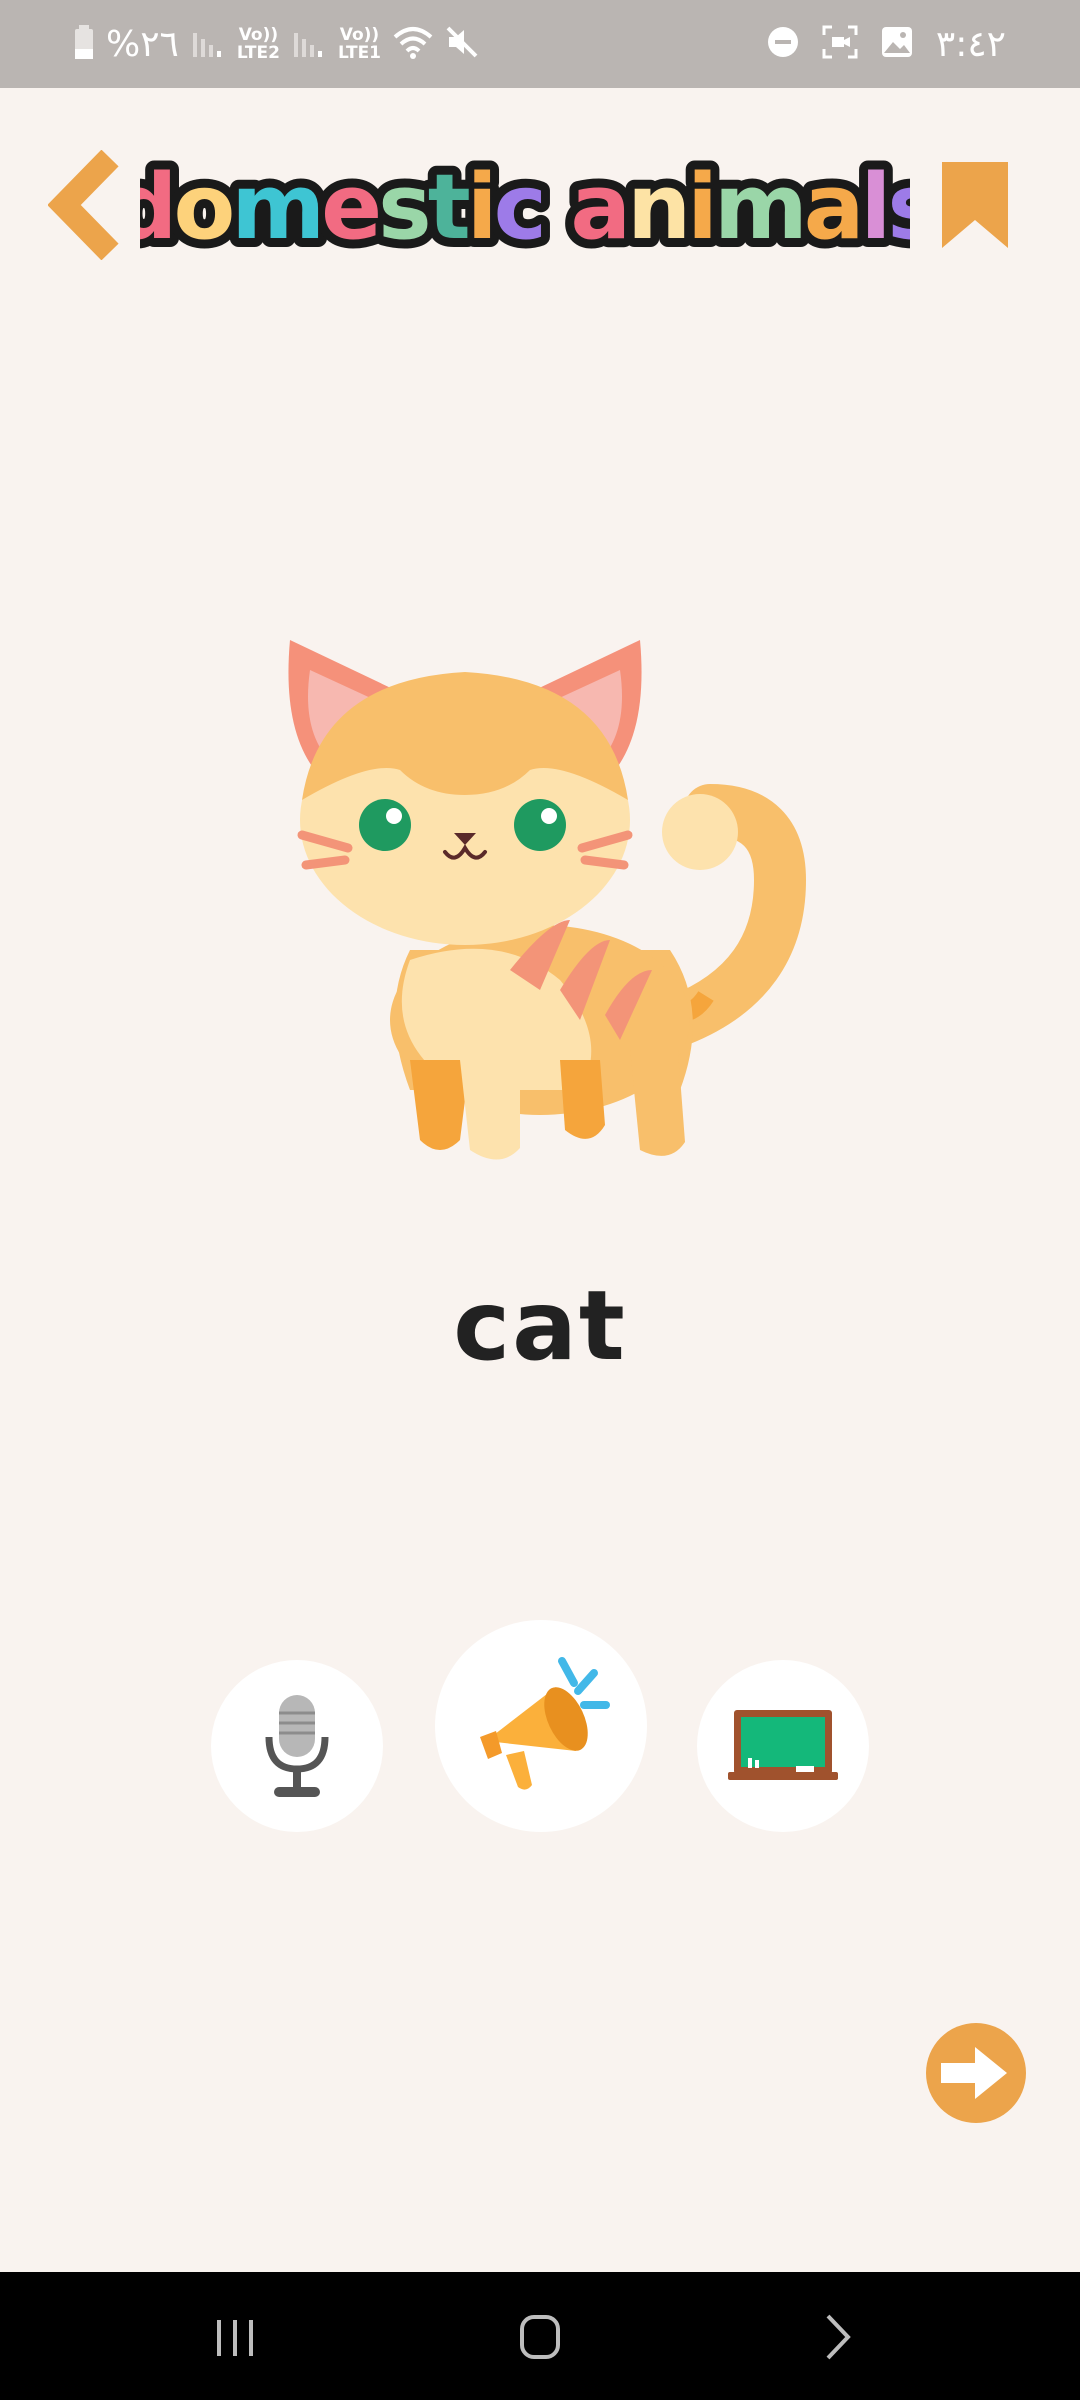 This screenshot has height=2400, width=1080. I want to click on home-icon, so click(540, 2337).